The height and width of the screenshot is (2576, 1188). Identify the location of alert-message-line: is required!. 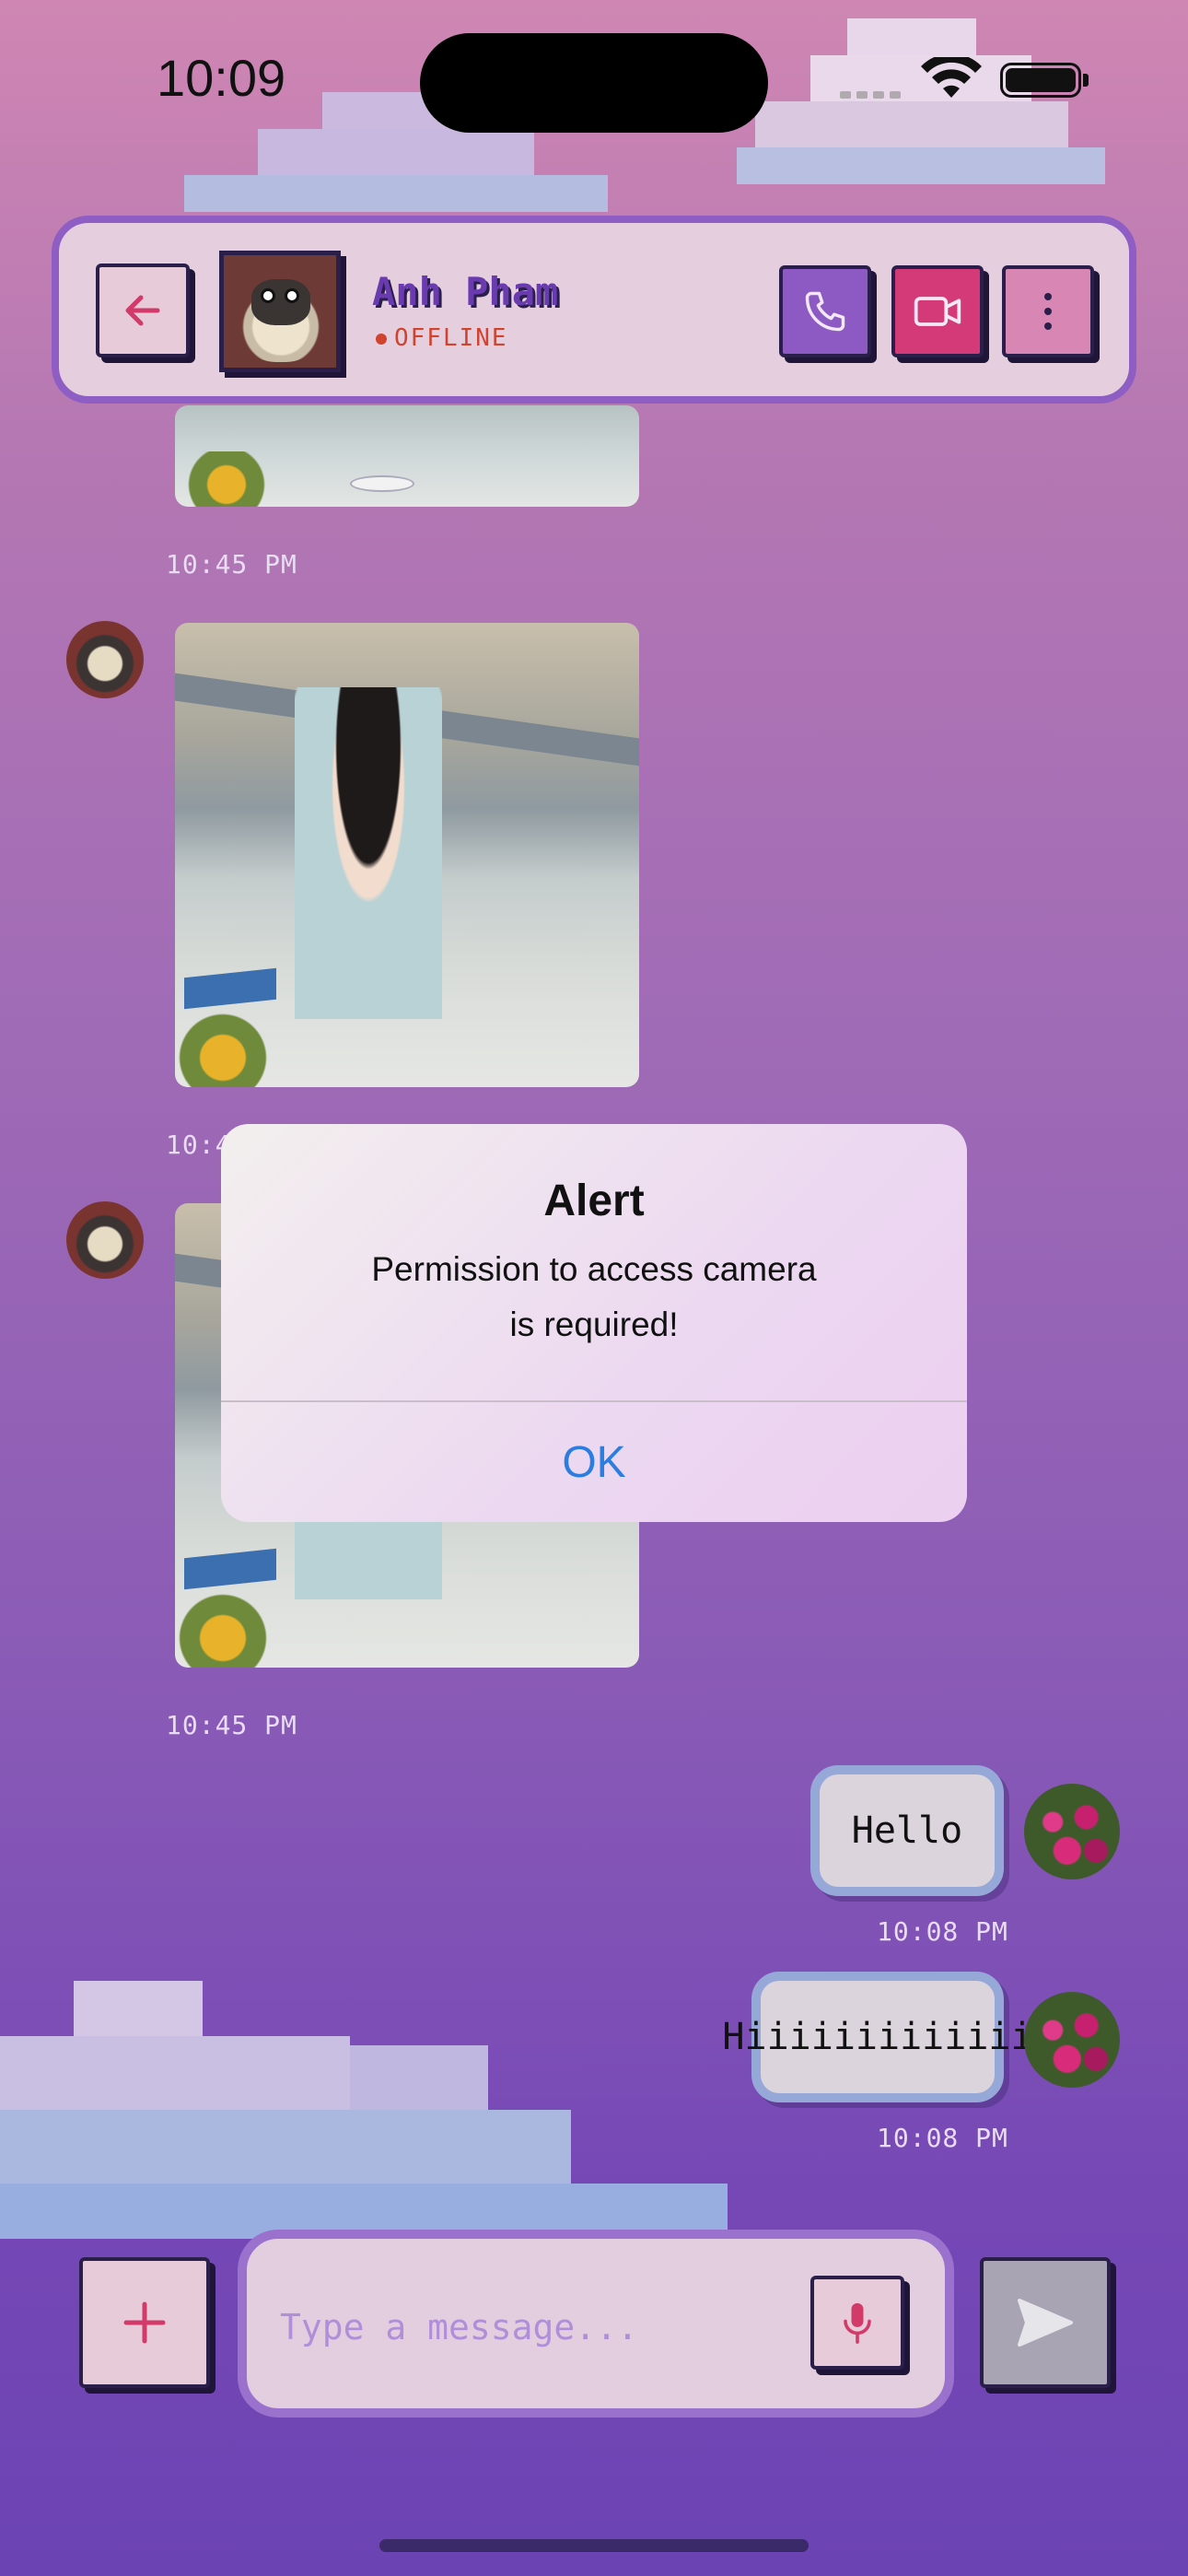
(594, 1324).